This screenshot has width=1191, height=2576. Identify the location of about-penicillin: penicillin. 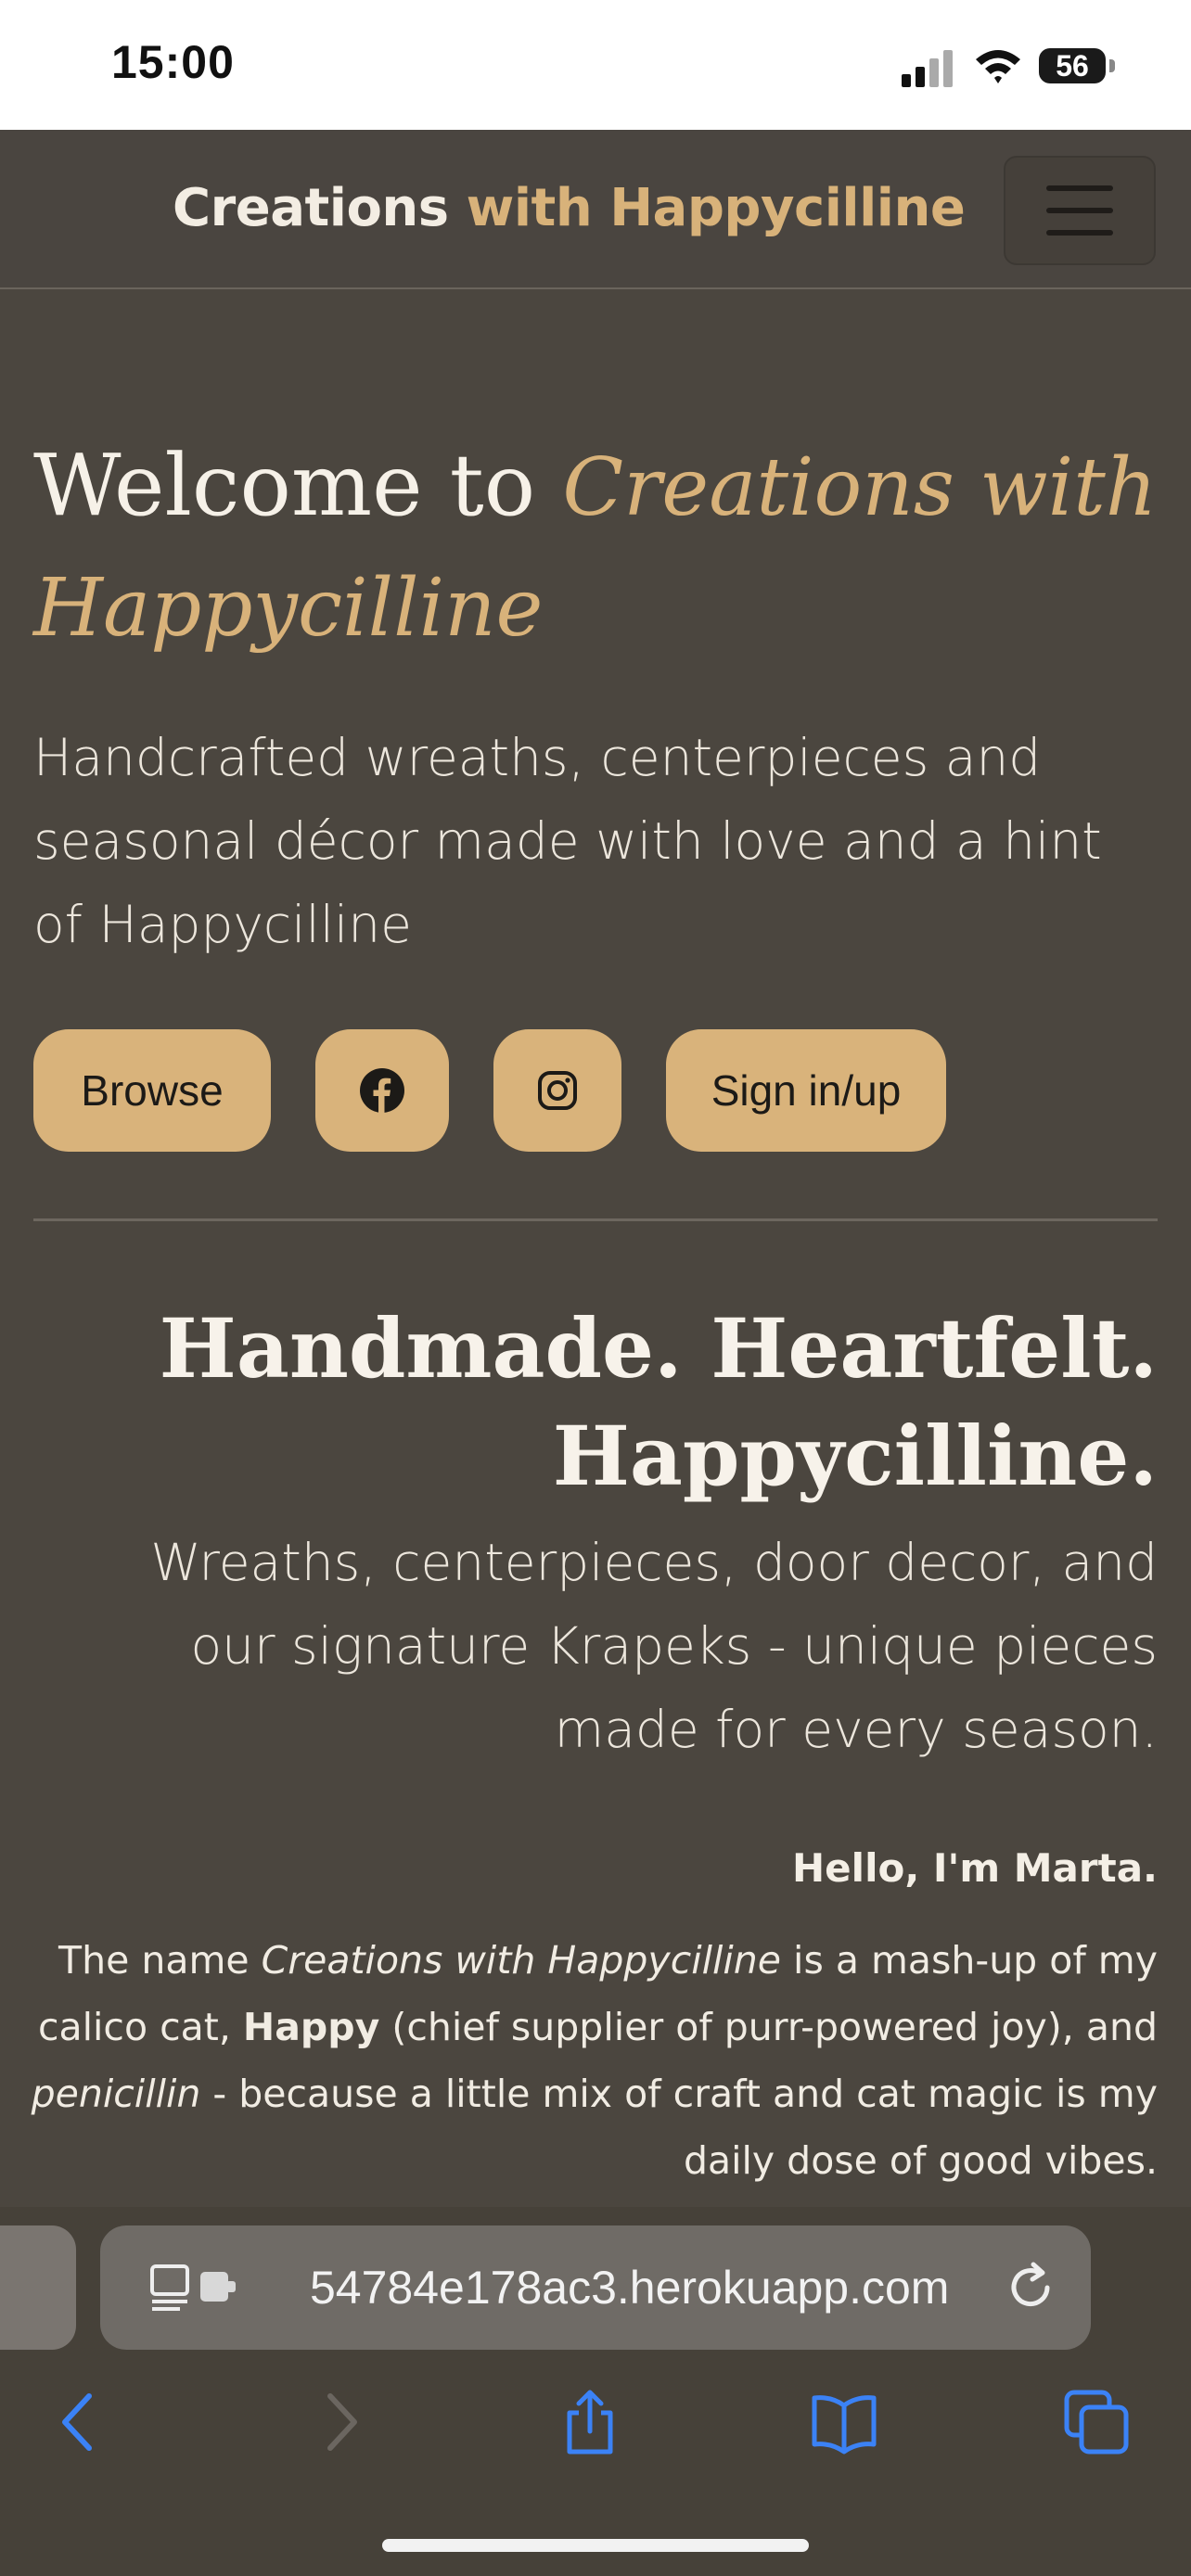
(116, 2094).